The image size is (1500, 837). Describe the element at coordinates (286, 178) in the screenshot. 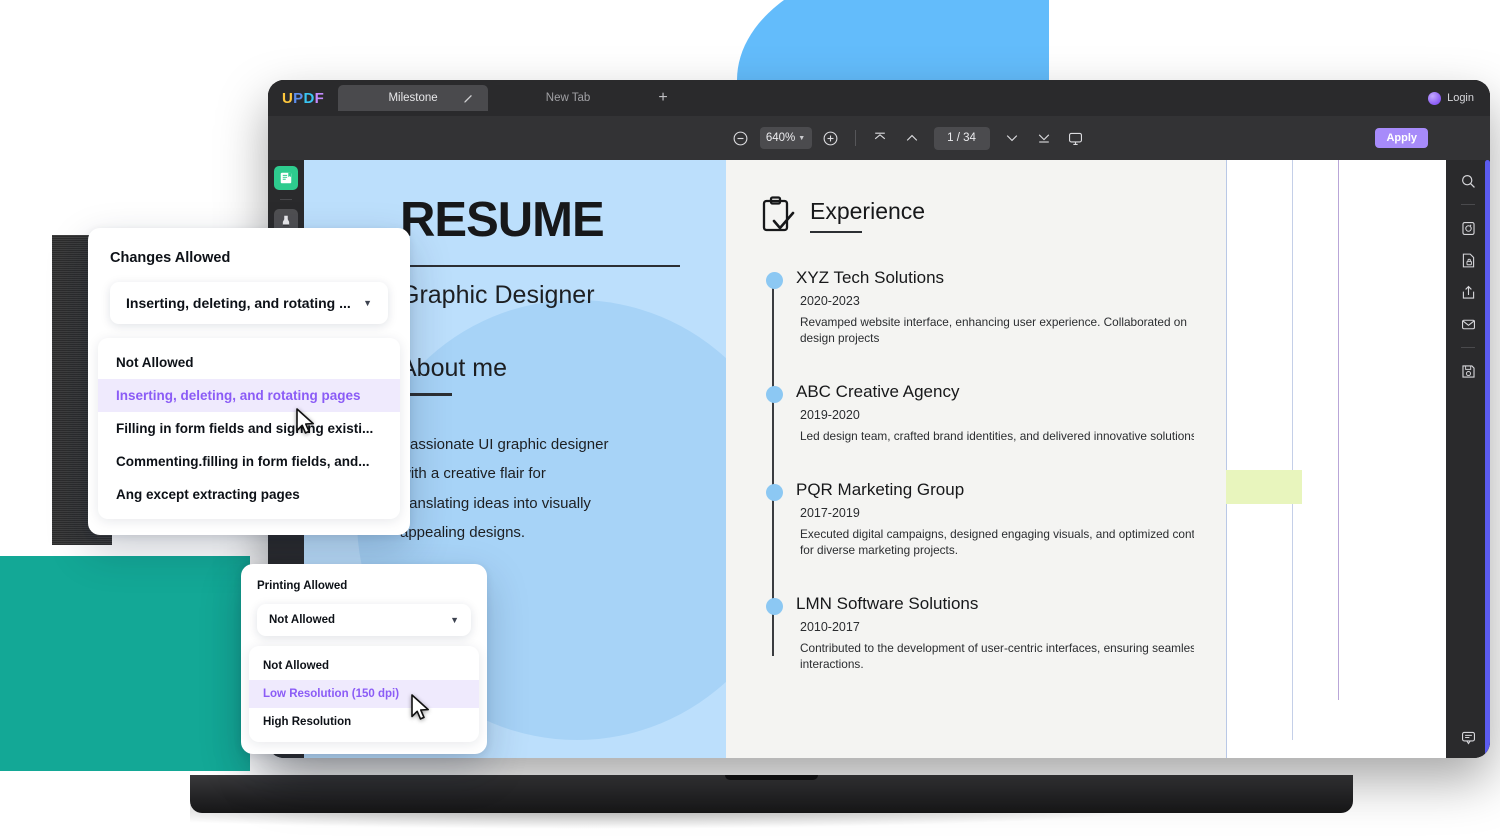

I see `reader-mode-icon` at that location.